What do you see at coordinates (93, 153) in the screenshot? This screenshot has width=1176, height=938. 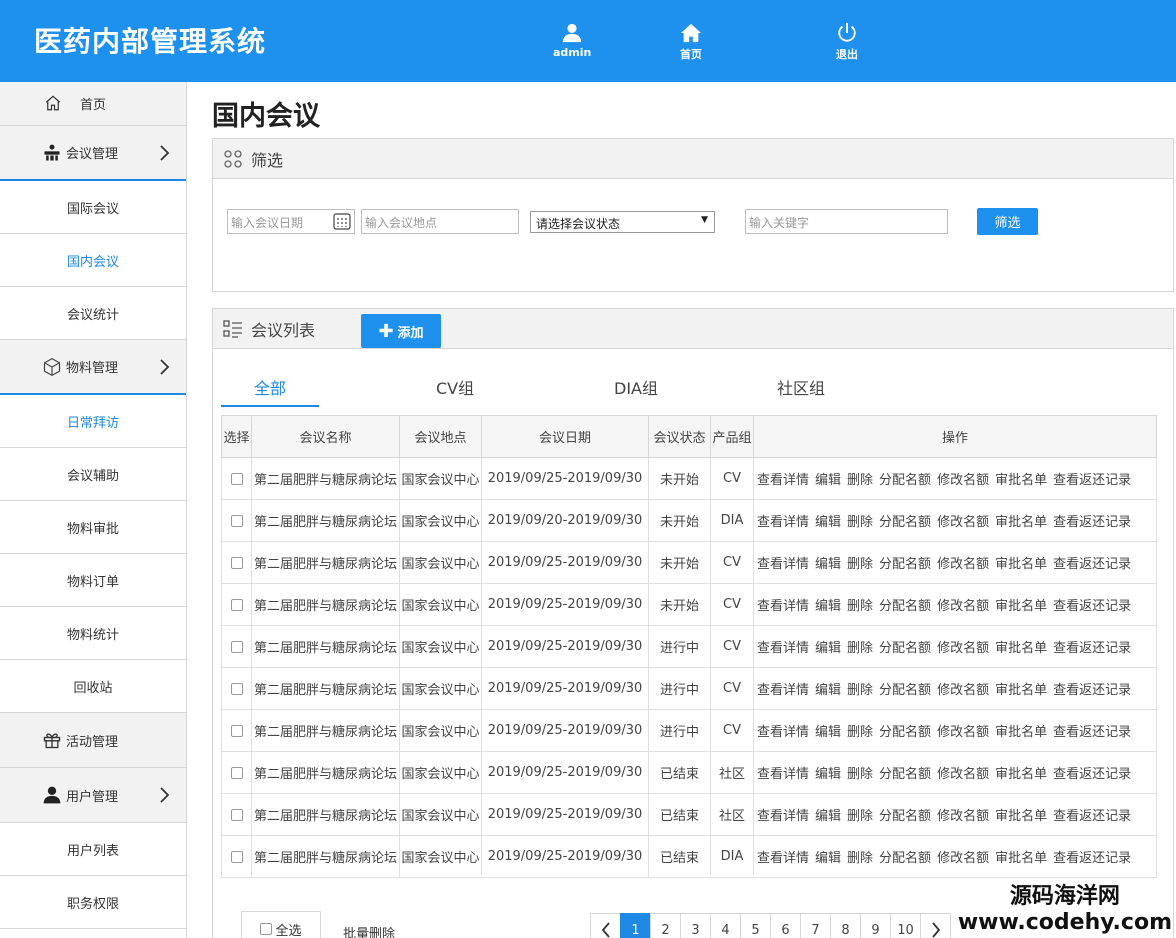 I see `sidebar-group-meeting: 会议管理` at bounding box center [93, 153].